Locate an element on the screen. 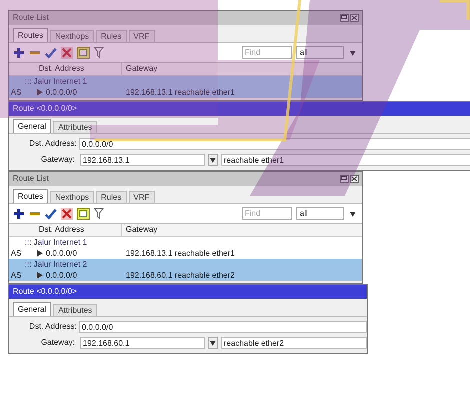 The width and height of the screenshot is (470, 408). gateway-field: 192.168.60.1 is located at coordinates (142, 343).